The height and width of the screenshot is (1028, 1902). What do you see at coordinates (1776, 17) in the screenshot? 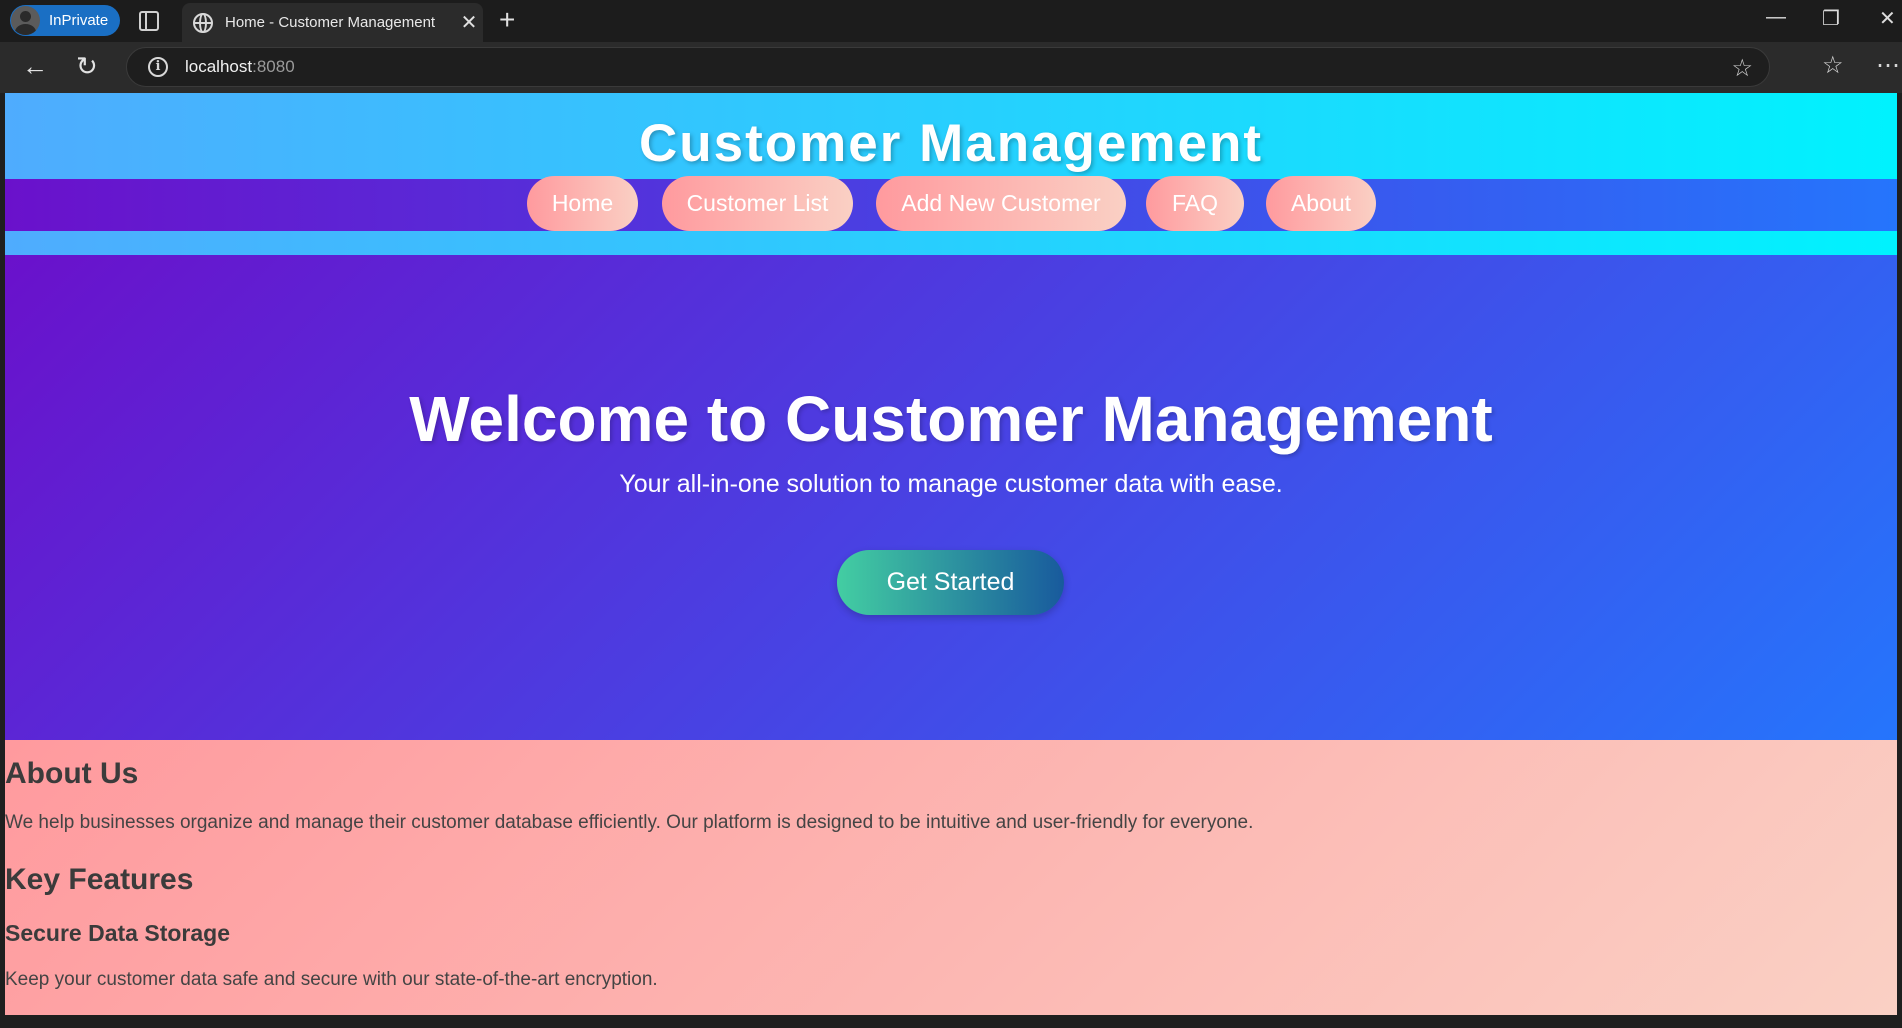
I see `minimize-icon: —` at bounding box center [1776, 17].